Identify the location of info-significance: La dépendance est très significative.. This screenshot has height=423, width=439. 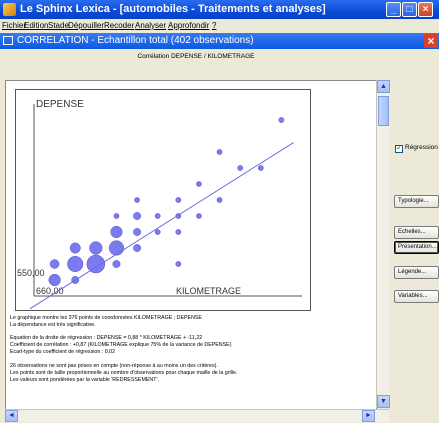
(53, 325).